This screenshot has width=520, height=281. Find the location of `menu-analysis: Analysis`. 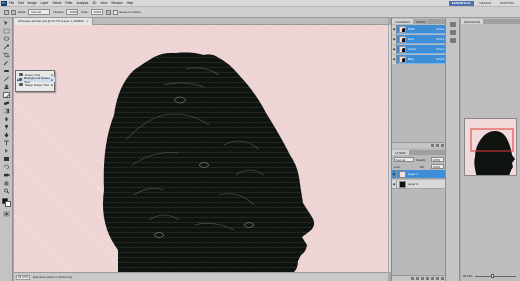

menu-analysis: Analysis is located at coordinates (82, 3).